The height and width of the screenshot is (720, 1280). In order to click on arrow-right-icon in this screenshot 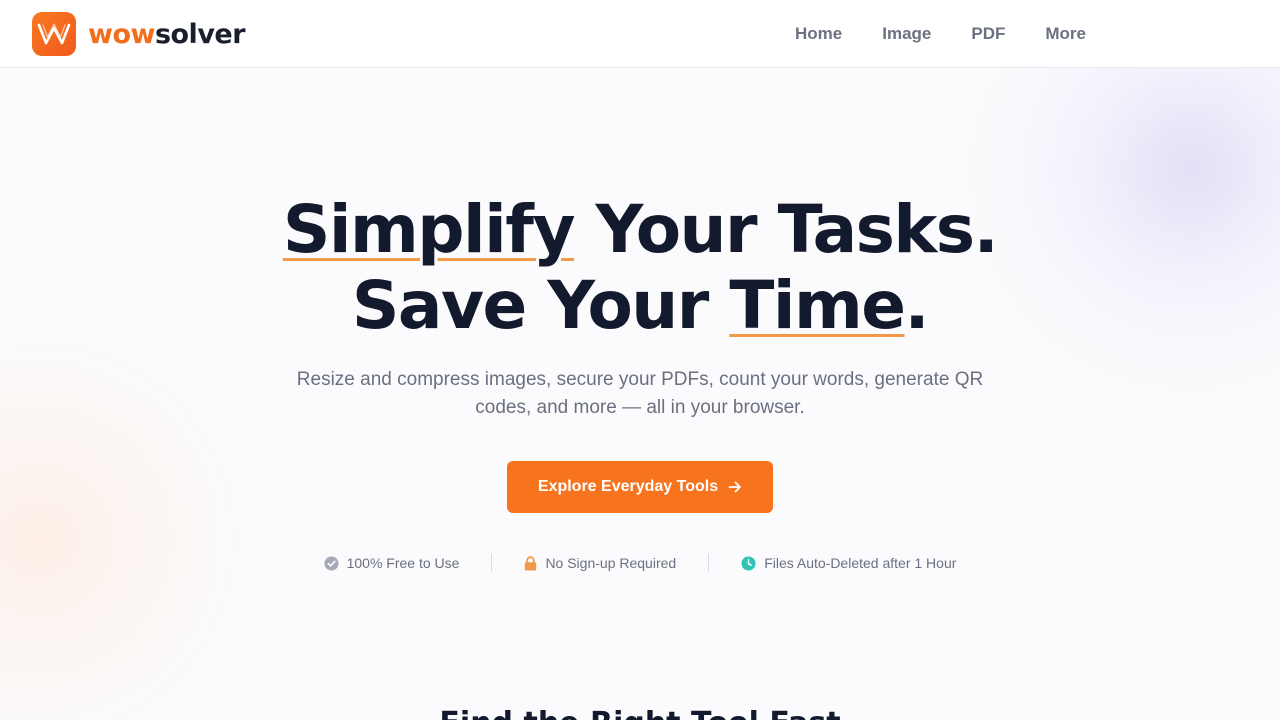, I will do `click(735, 487)`.